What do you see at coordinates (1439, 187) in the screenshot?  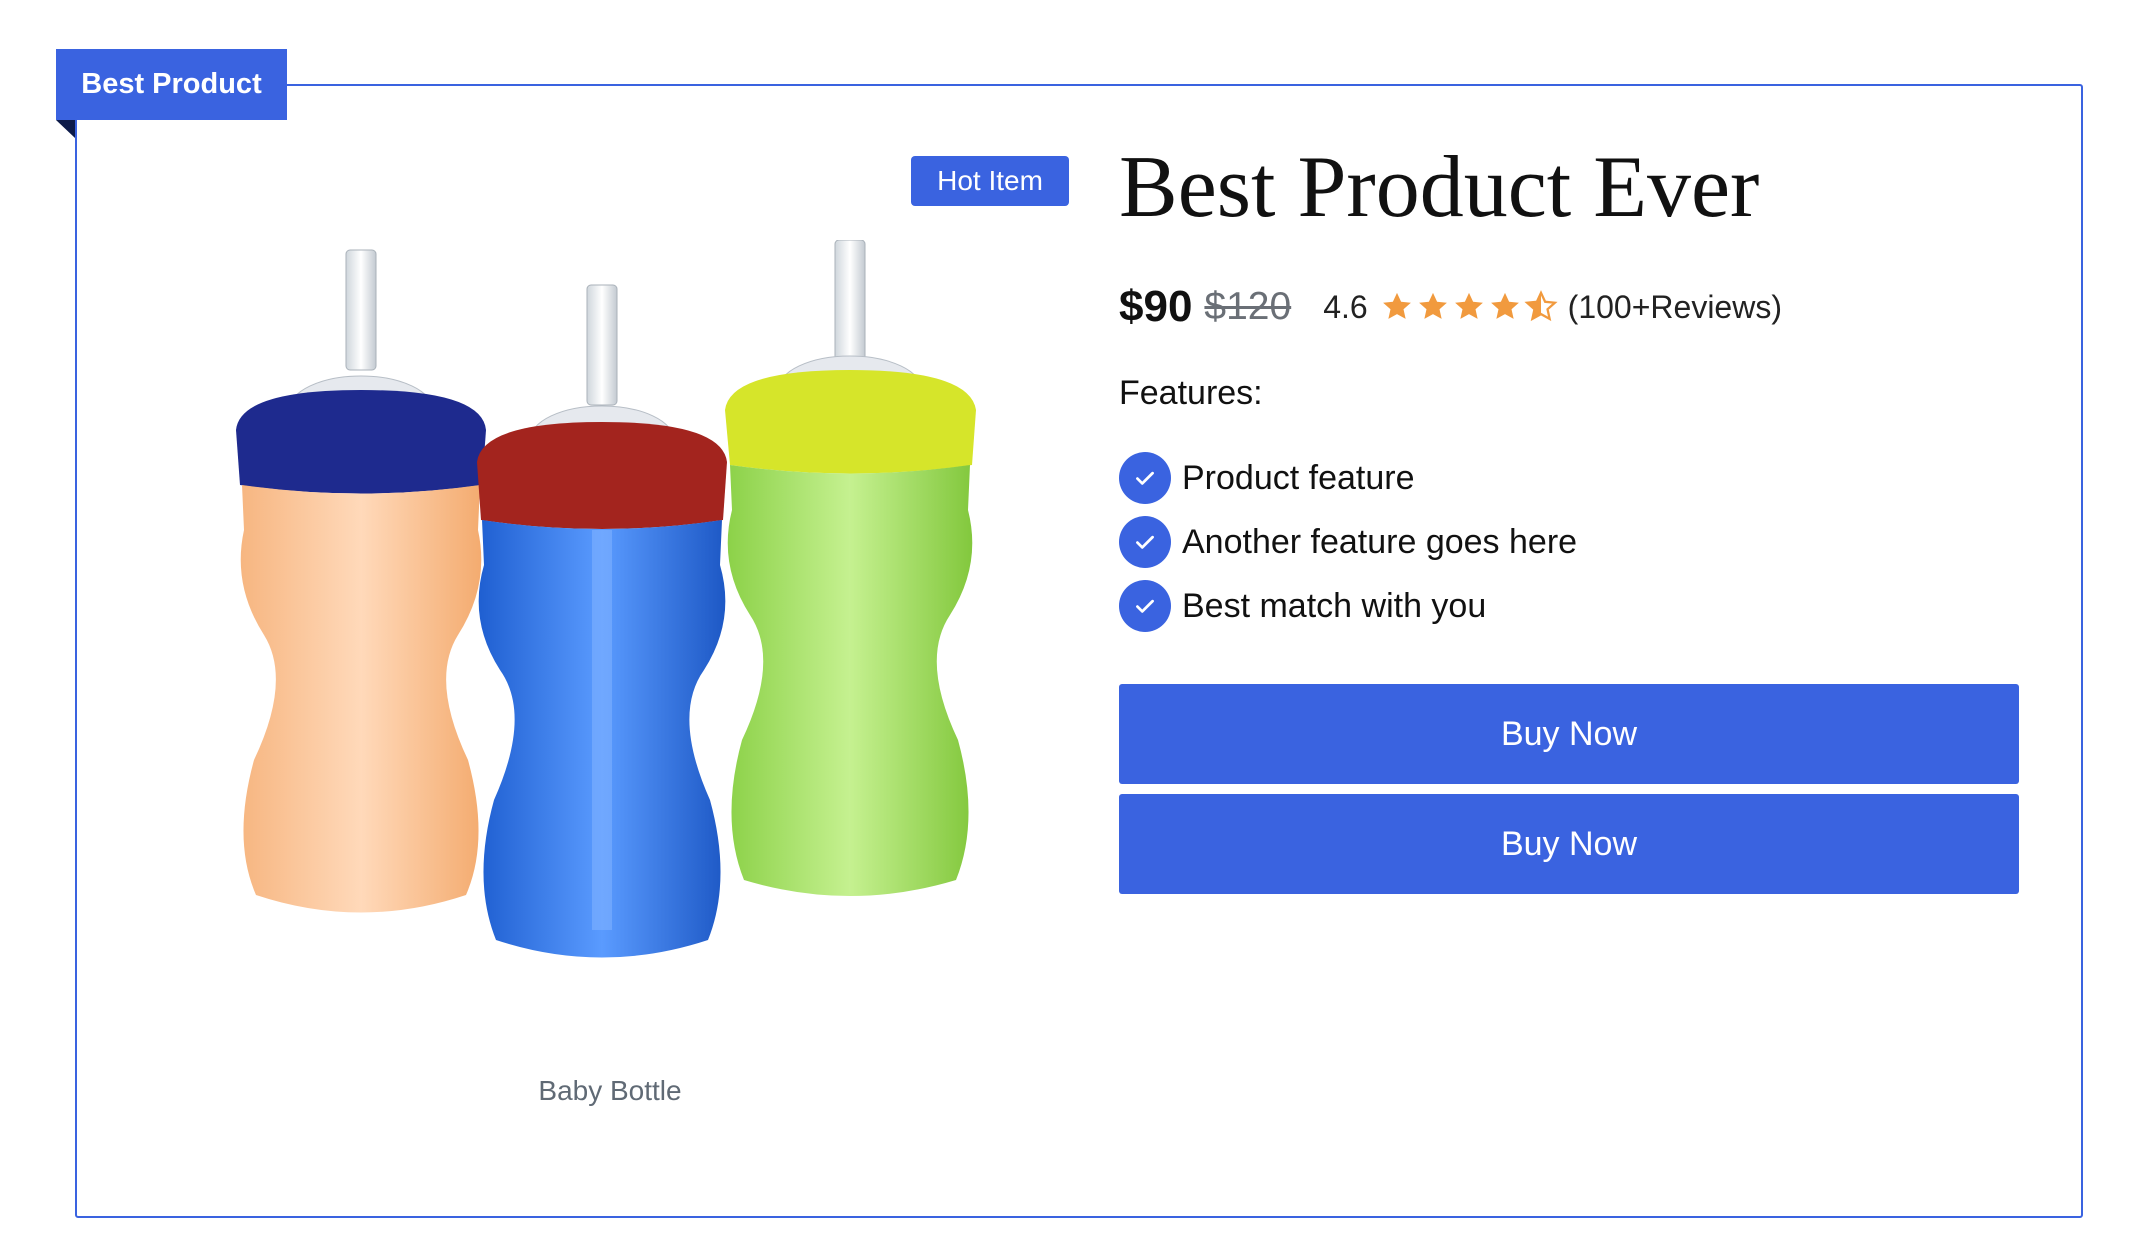 I see `product-title: Best Product Ever` at bounding box center [1439, 187].